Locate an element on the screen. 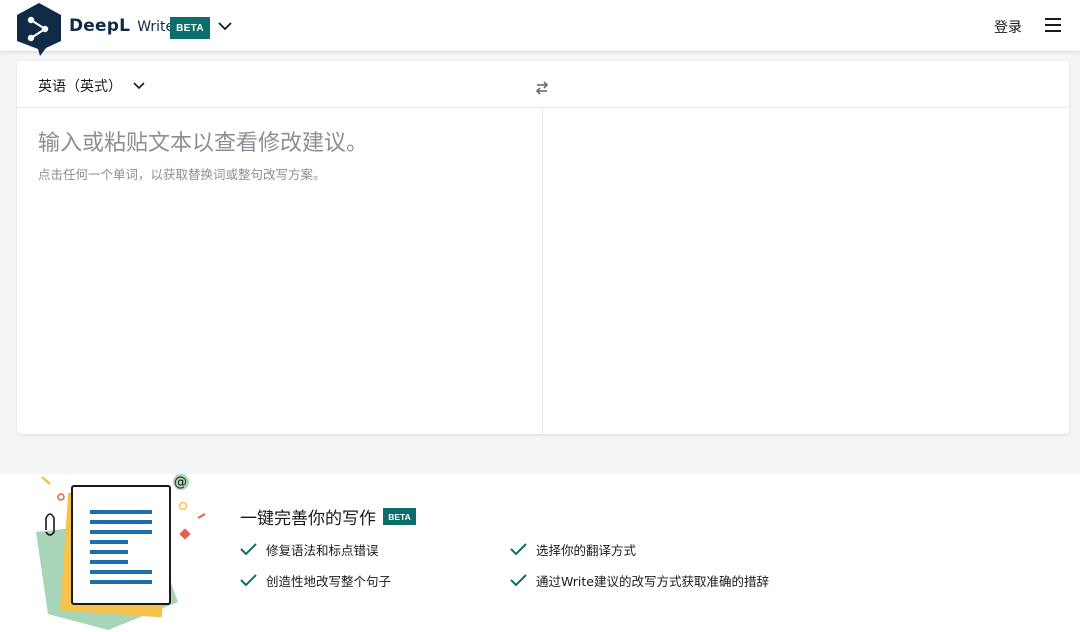 The image size is (1080, 632). input-hint: 点击任何一个单词，以获取替换词或整句改写方案。 is located at coordinates (182, 174).